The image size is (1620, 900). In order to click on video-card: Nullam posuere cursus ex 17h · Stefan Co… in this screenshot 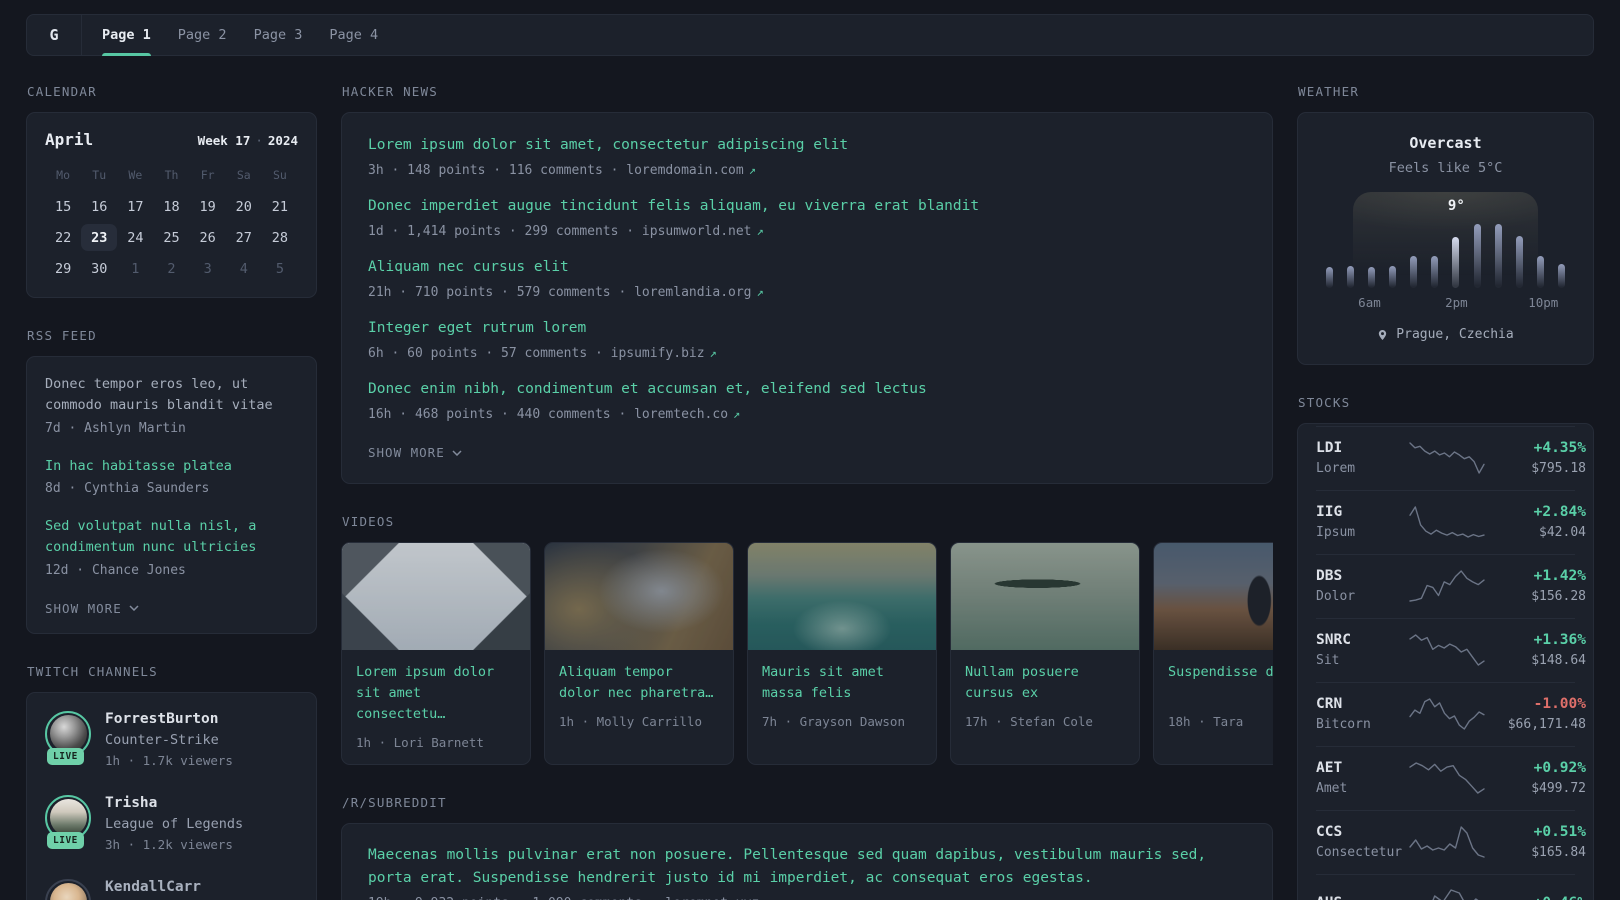, I will do `click(1045, 654)`.